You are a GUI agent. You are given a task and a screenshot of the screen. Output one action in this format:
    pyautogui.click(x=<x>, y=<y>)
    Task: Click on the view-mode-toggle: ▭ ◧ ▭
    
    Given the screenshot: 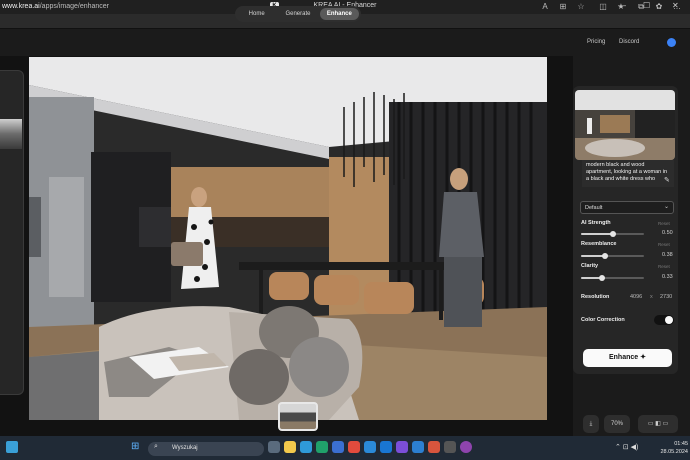 What is the action you would take?
    pyautogui.click(x=658, y=424)
    